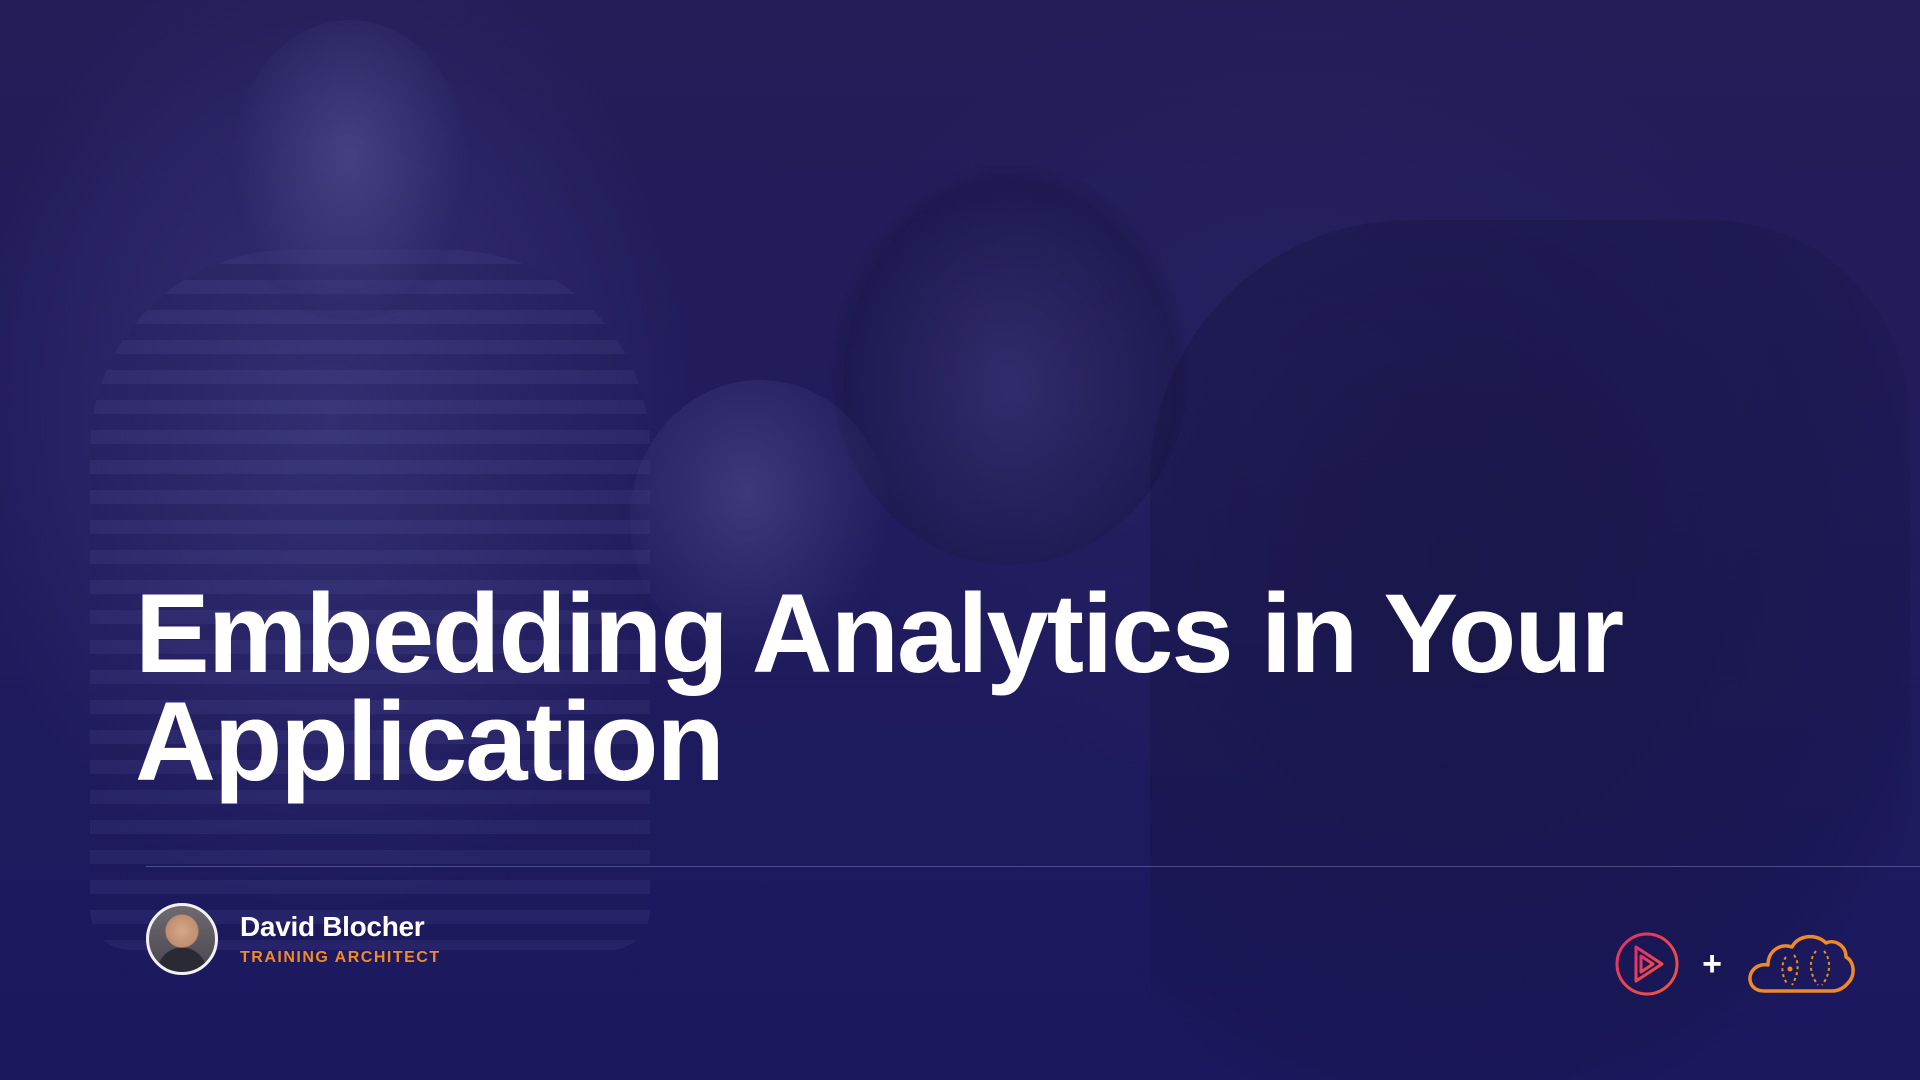 This screenshot has width=1920, height=1080. What do you see at coordinates (1033, 866) in the screenshot?
I see `divider-line` at bounding box center [1033, 866].